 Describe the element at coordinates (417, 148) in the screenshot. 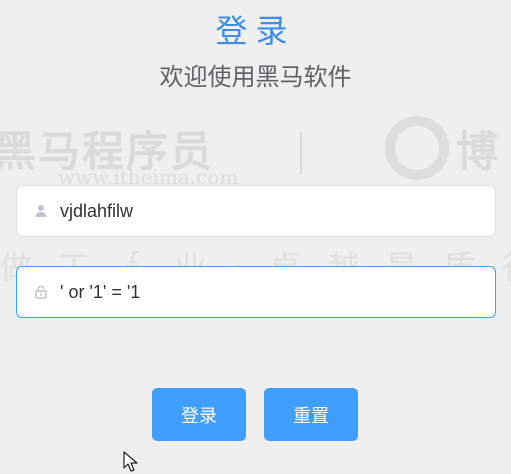

I see `background-logo-icon` at that location.